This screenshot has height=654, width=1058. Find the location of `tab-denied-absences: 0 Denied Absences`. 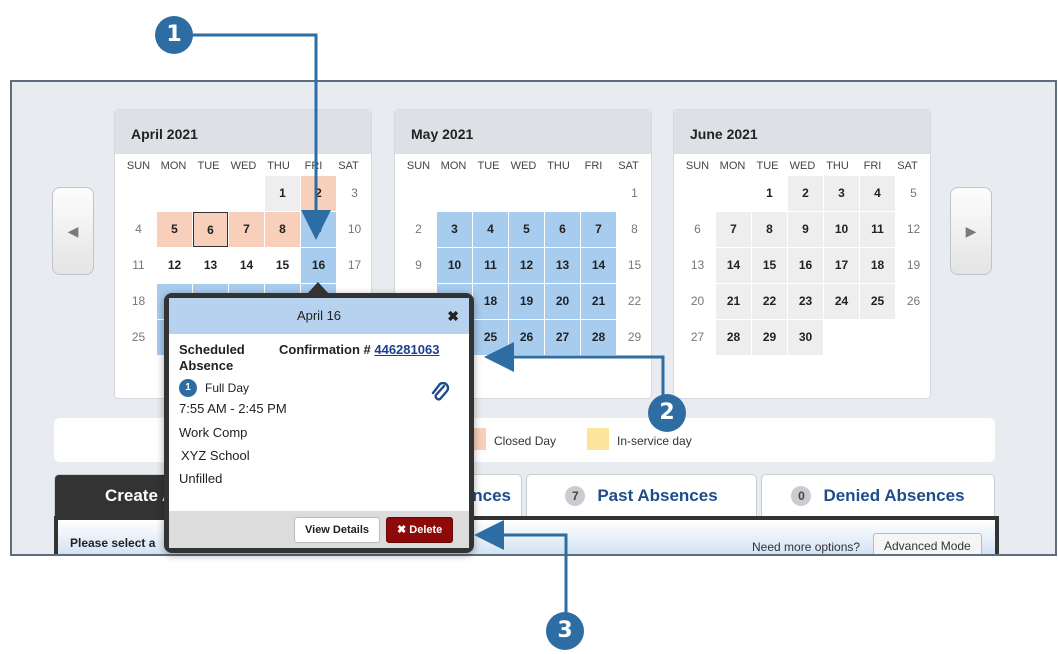

tab-denied-absences: 0 Denied Absences is located at coordinates (878, 495).